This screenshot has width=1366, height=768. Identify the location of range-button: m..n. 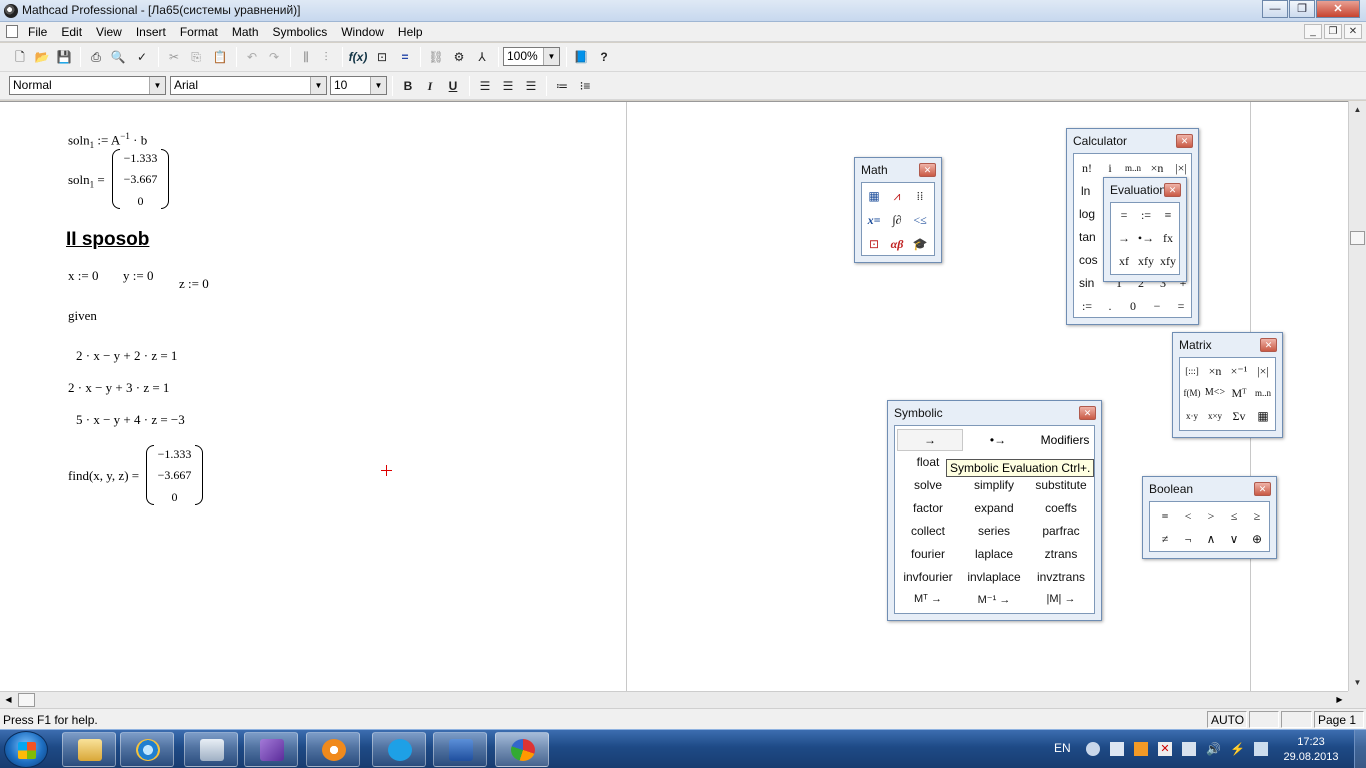
(1133, 168).